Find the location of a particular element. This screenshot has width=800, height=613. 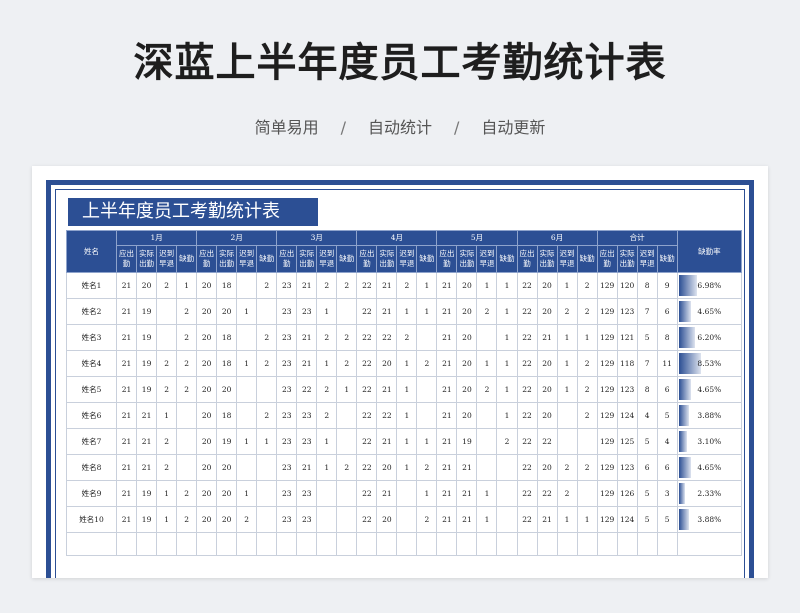

absence-rate-text: 2.33% is located at coordinates (709, 493).